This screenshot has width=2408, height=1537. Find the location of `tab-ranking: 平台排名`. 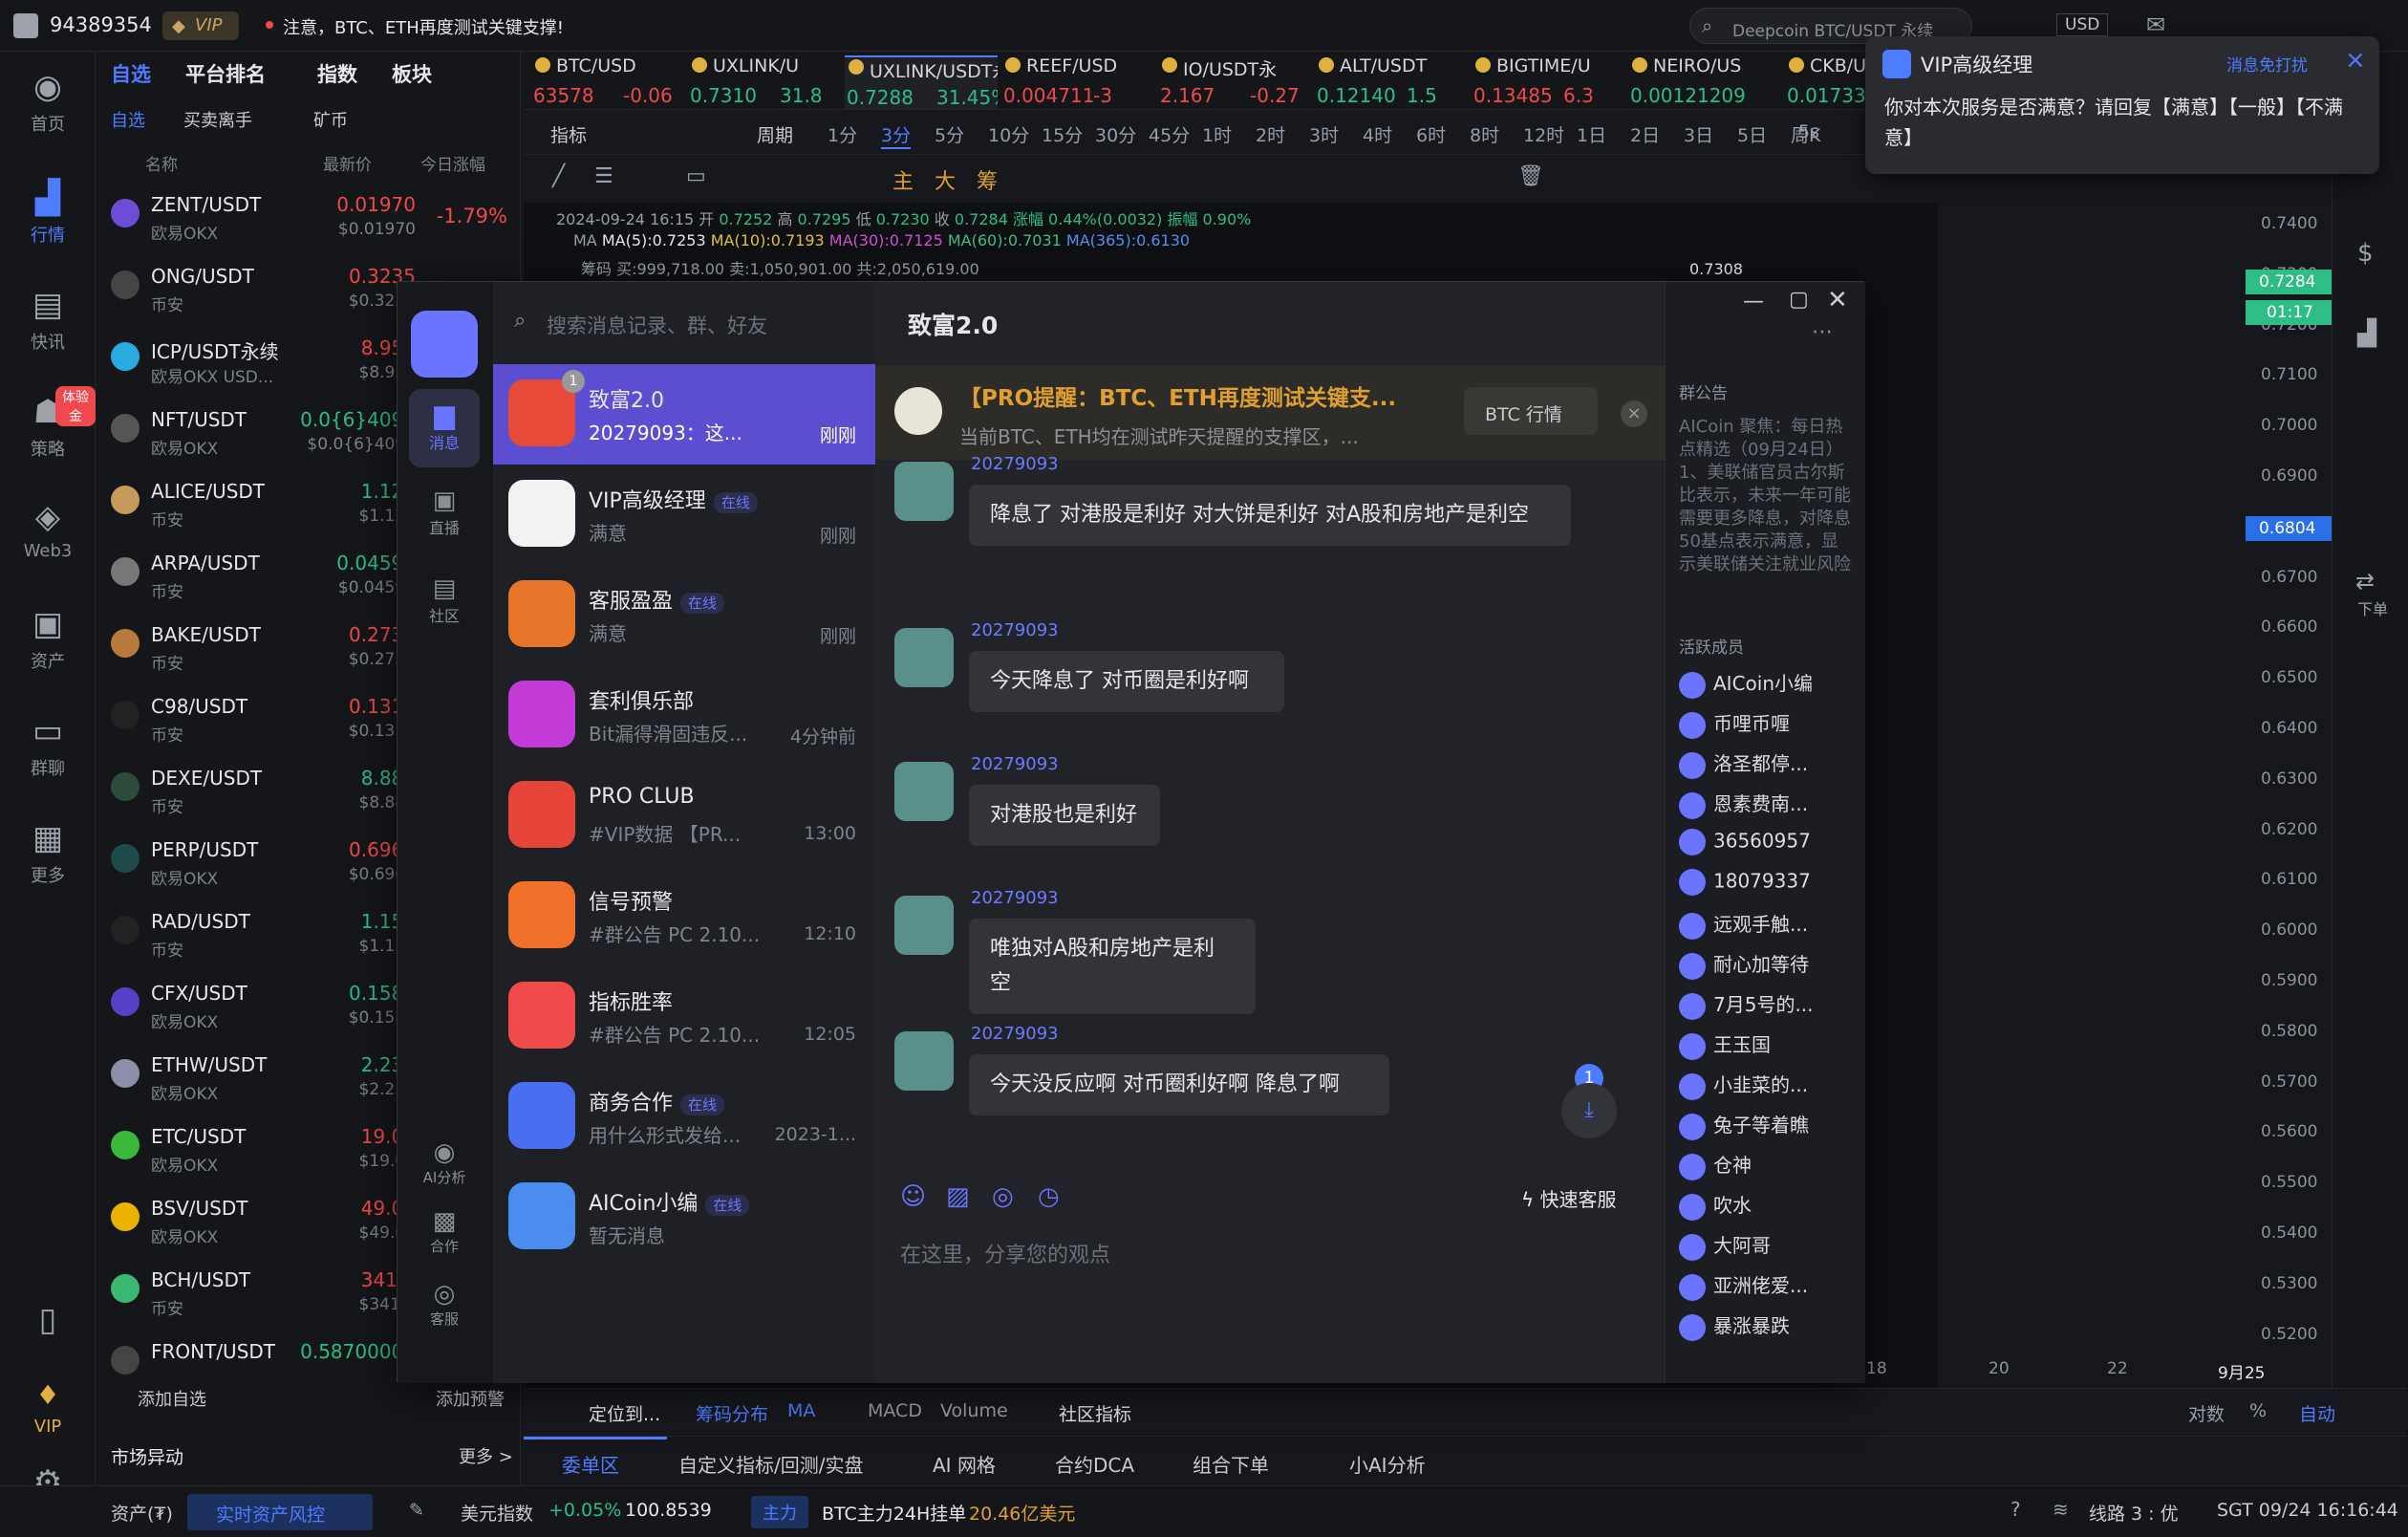

tab-ranking: 平台排名 is located at coordinates (226, 73).